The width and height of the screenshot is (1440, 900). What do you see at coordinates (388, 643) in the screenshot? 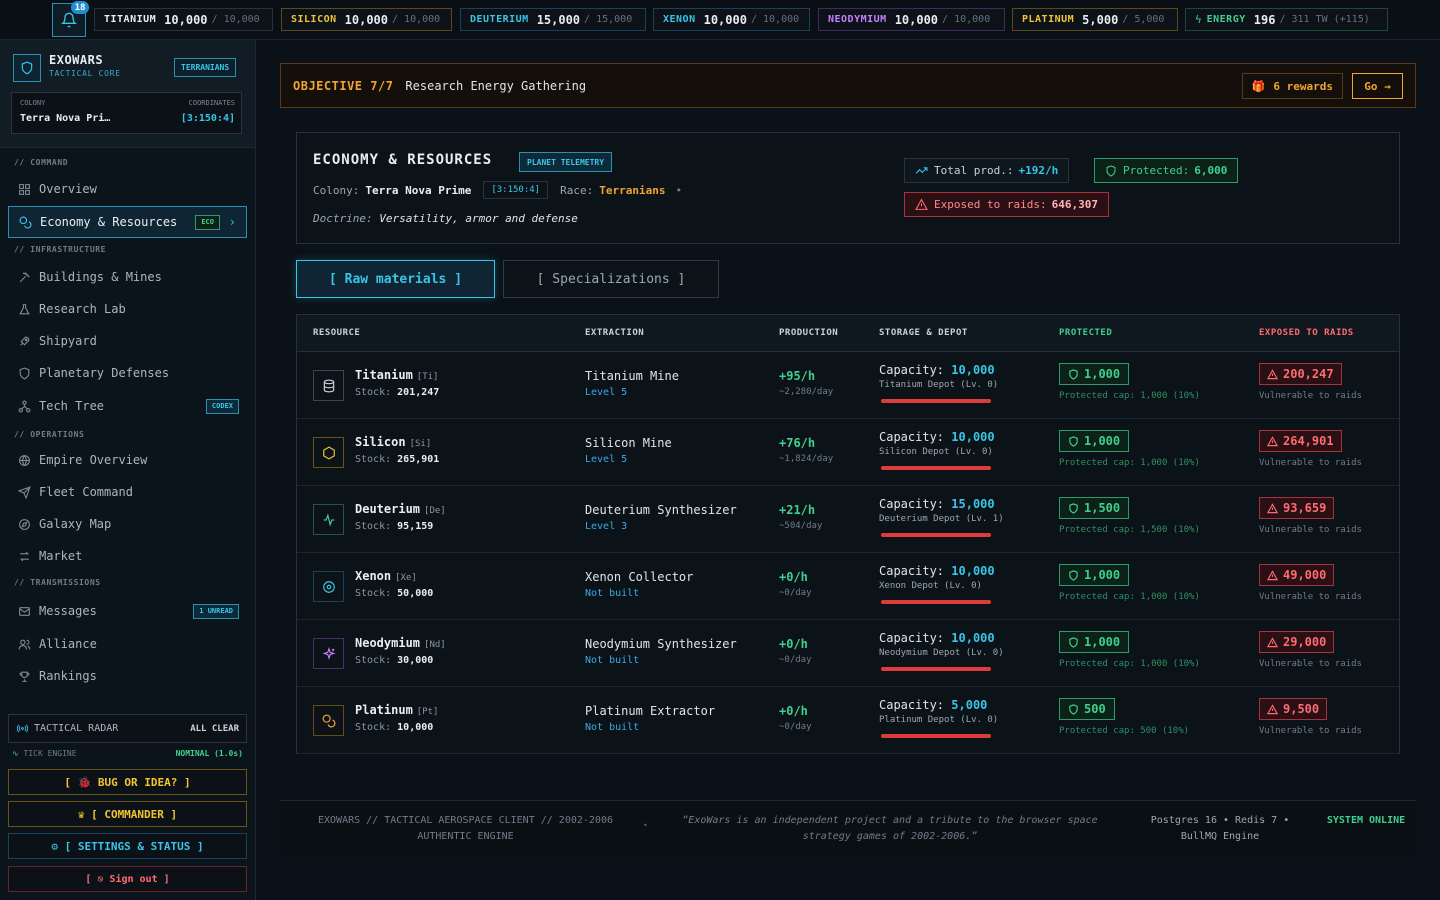
I see `resource-name-text: Neodymium` at bounding box center [388, 643].